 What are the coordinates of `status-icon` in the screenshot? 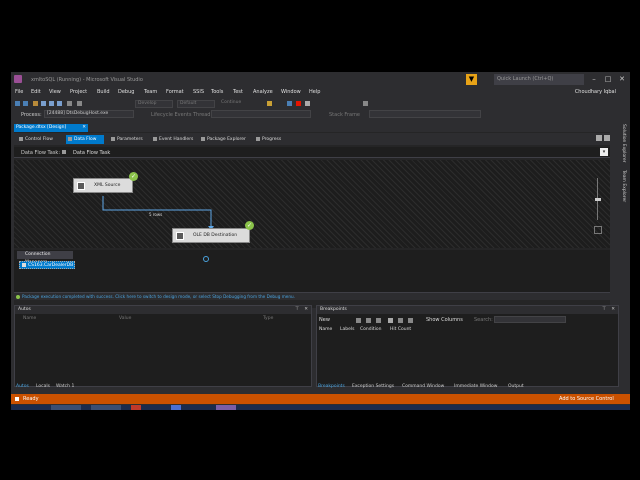 It's located at (17, 399).